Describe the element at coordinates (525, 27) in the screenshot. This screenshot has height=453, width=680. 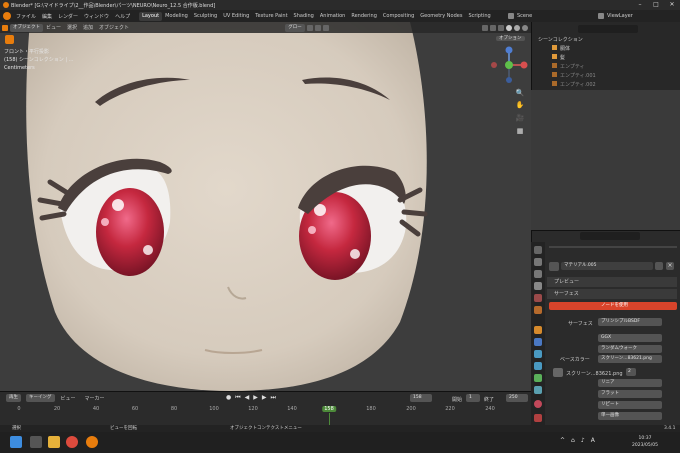
I see `shading-render-icon` at that location.